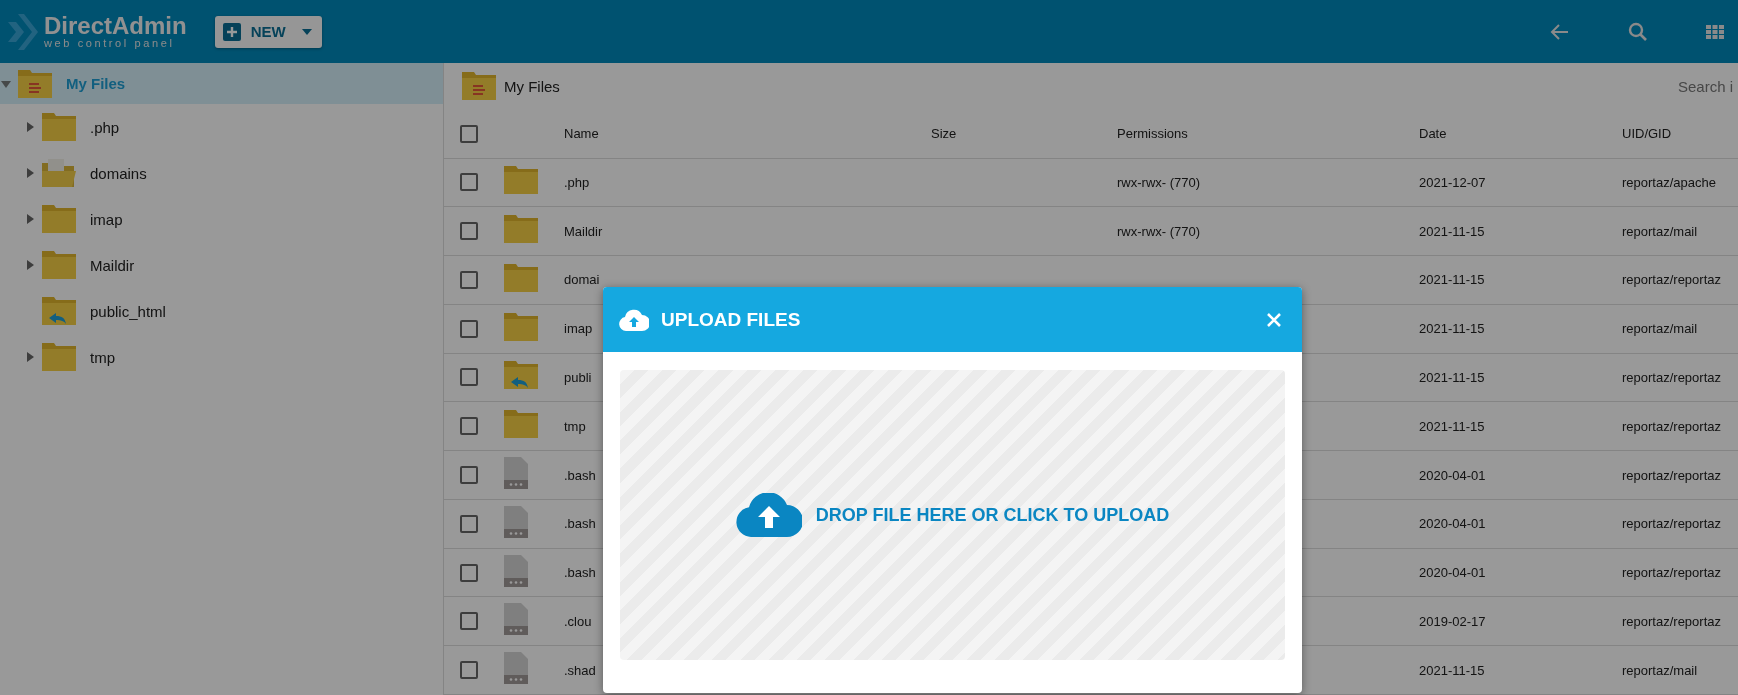 Image resolution: width=1738 pixels, height=695 pixels. I want to click on column-header: Size, so click(1024, 134).